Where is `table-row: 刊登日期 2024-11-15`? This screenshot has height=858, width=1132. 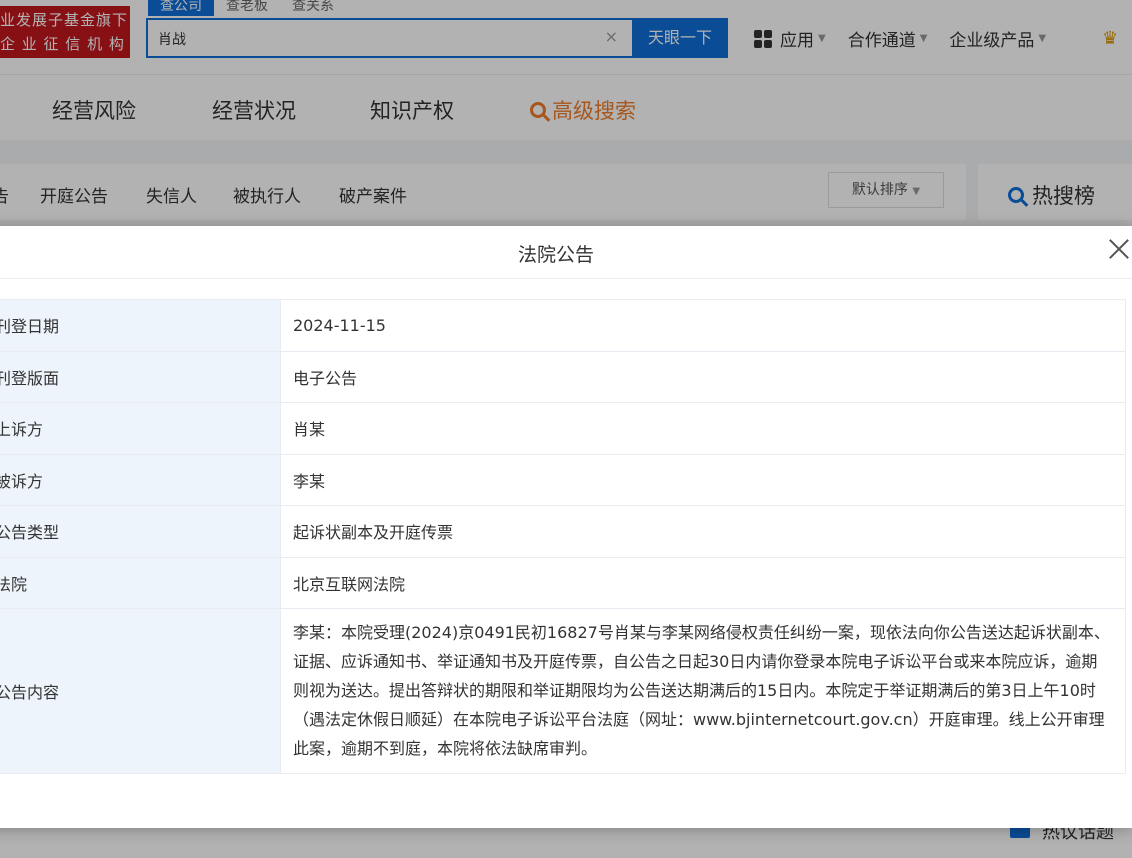
table-row: 刊登日期 2024-11-15 is located at coordinates (563, 325).